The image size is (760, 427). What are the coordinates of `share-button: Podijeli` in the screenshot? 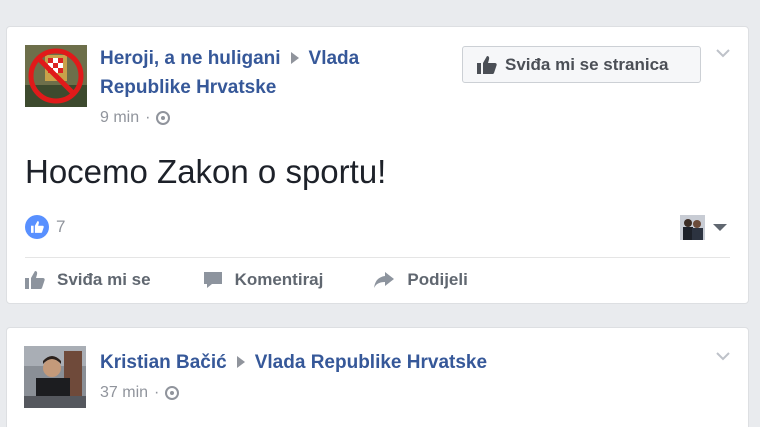 It's located at (420, 280).